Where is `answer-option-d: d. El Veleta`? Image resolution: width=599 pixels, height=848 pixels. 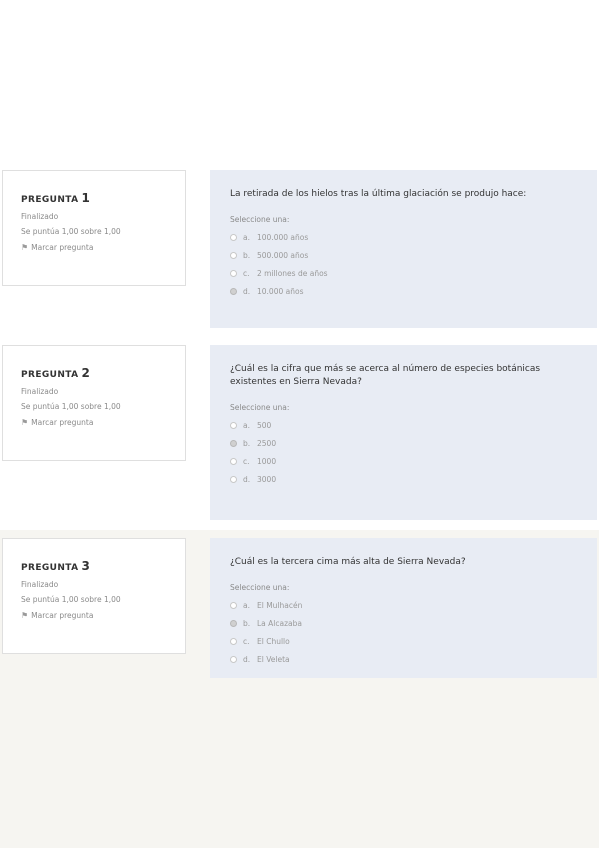
answer-option-d: d. El Veleta is located at coordinates (405, 659).